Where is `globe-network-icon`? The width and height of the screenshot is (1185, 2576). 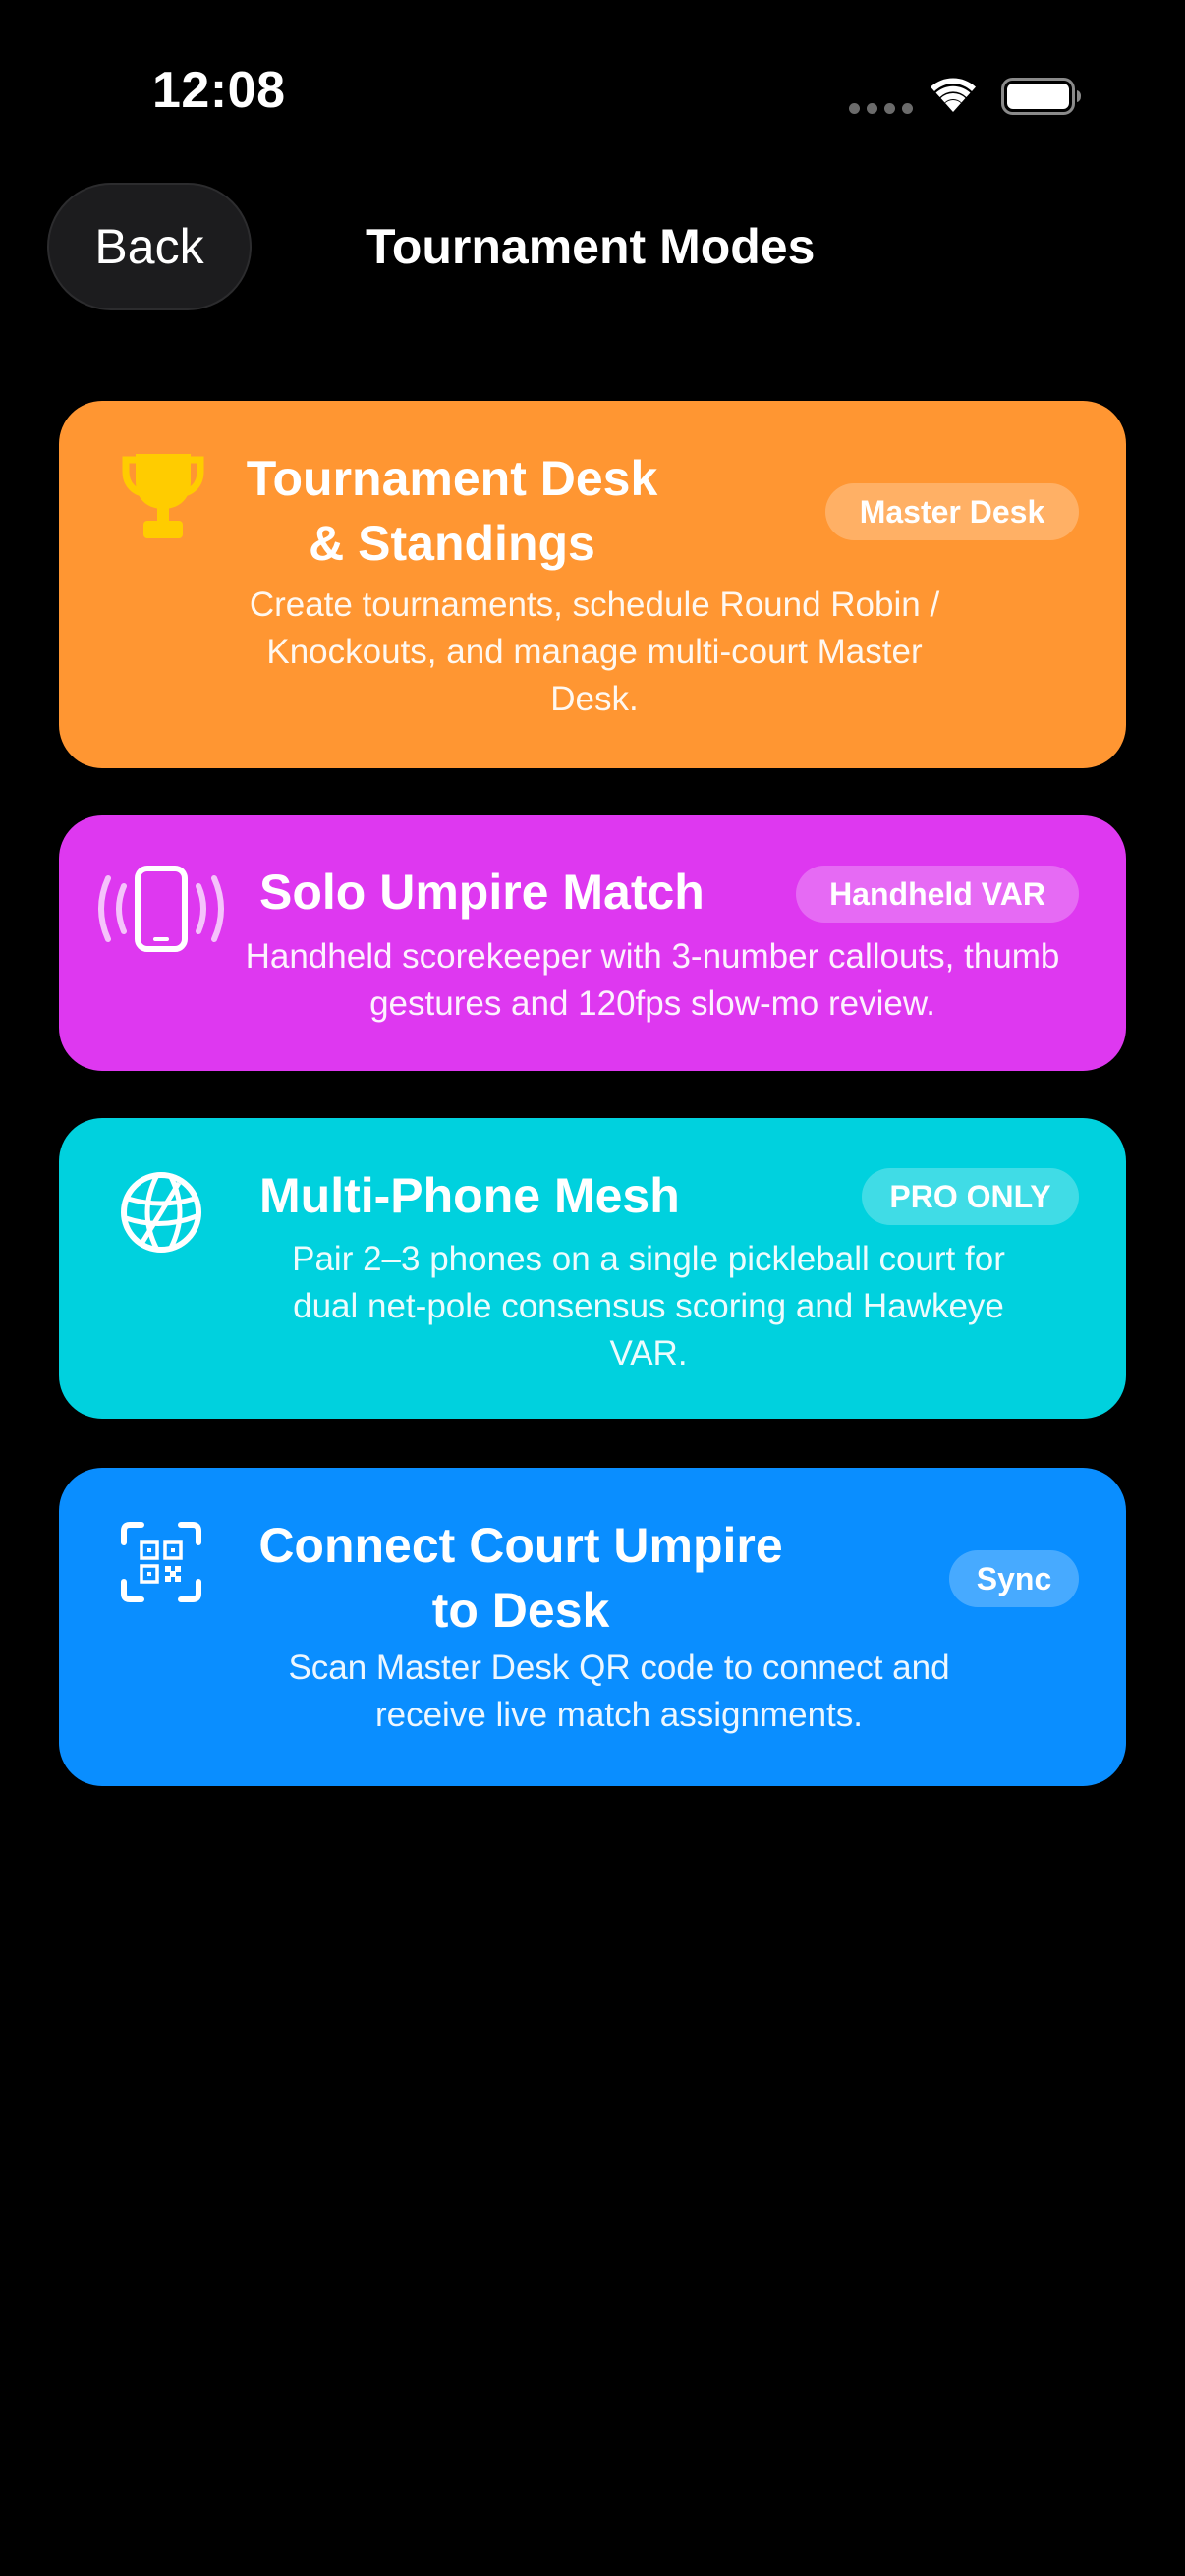 globe-network-icon is located at coordinates (161, 1212).